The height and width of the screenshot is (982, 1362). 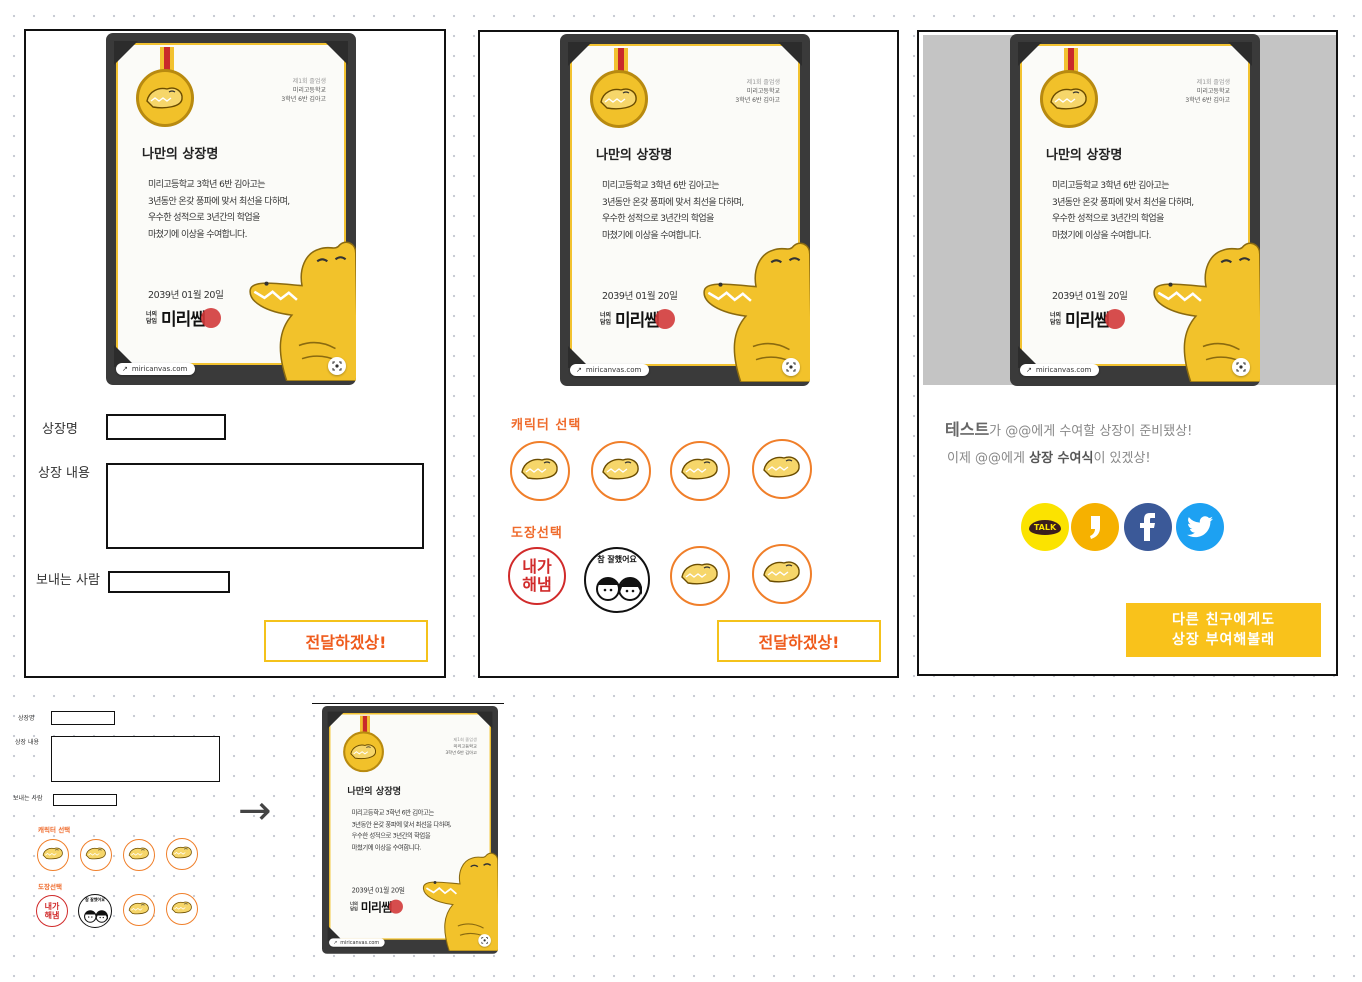 What do you see at coordinates (85, 800) in the screenshot?
I see `mini-sender-input` at bounding box center [85, 800].